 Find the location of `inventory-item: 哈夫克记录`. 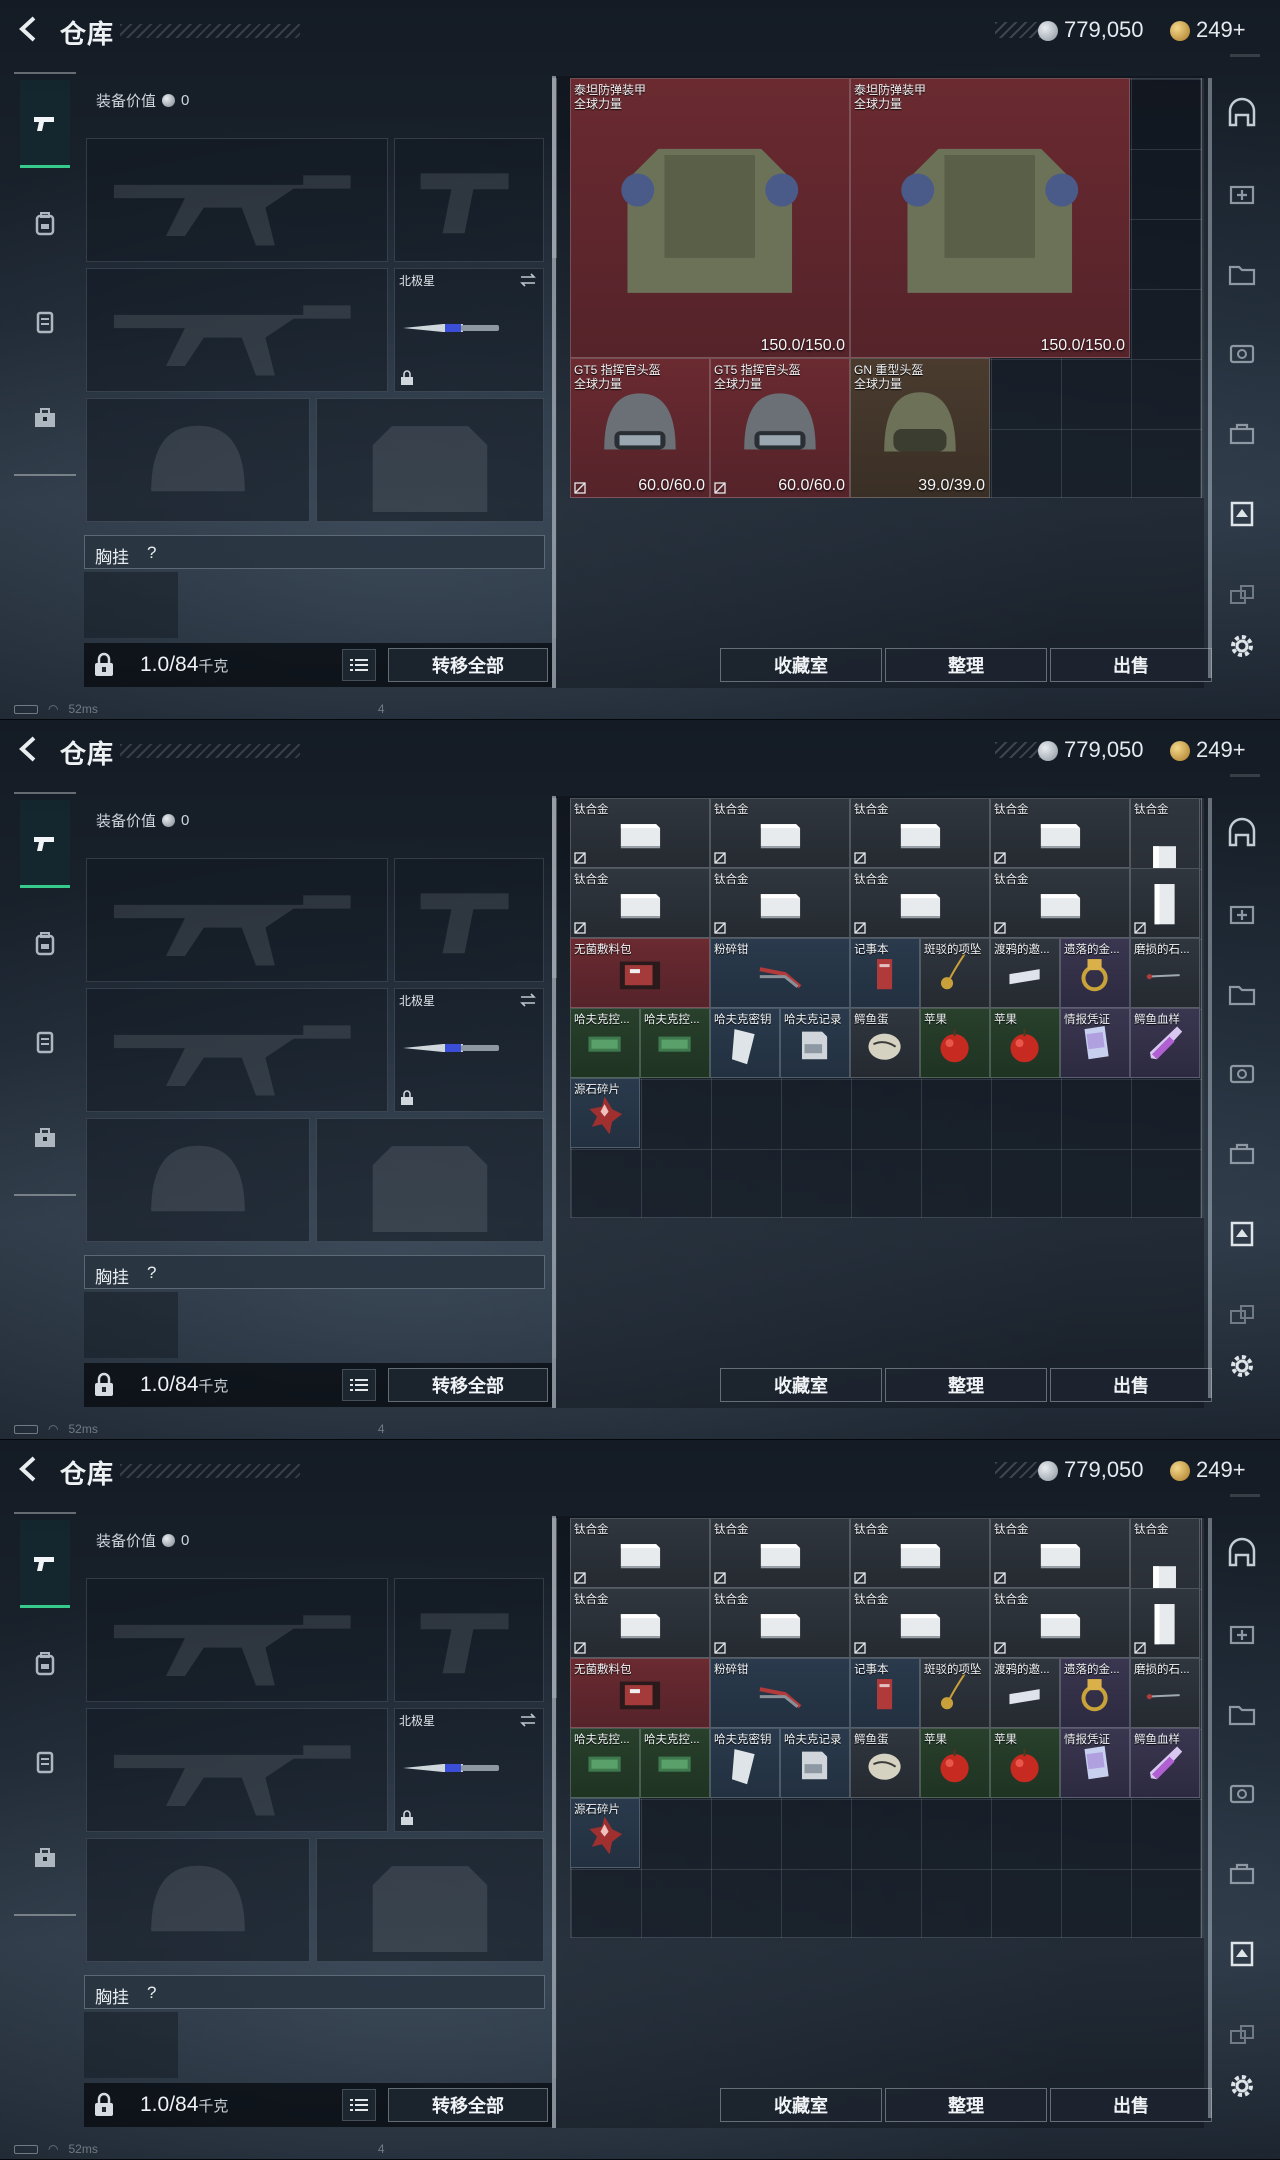

inventory-item: 哈夫克记录 is located at coordinates (815, 1043).